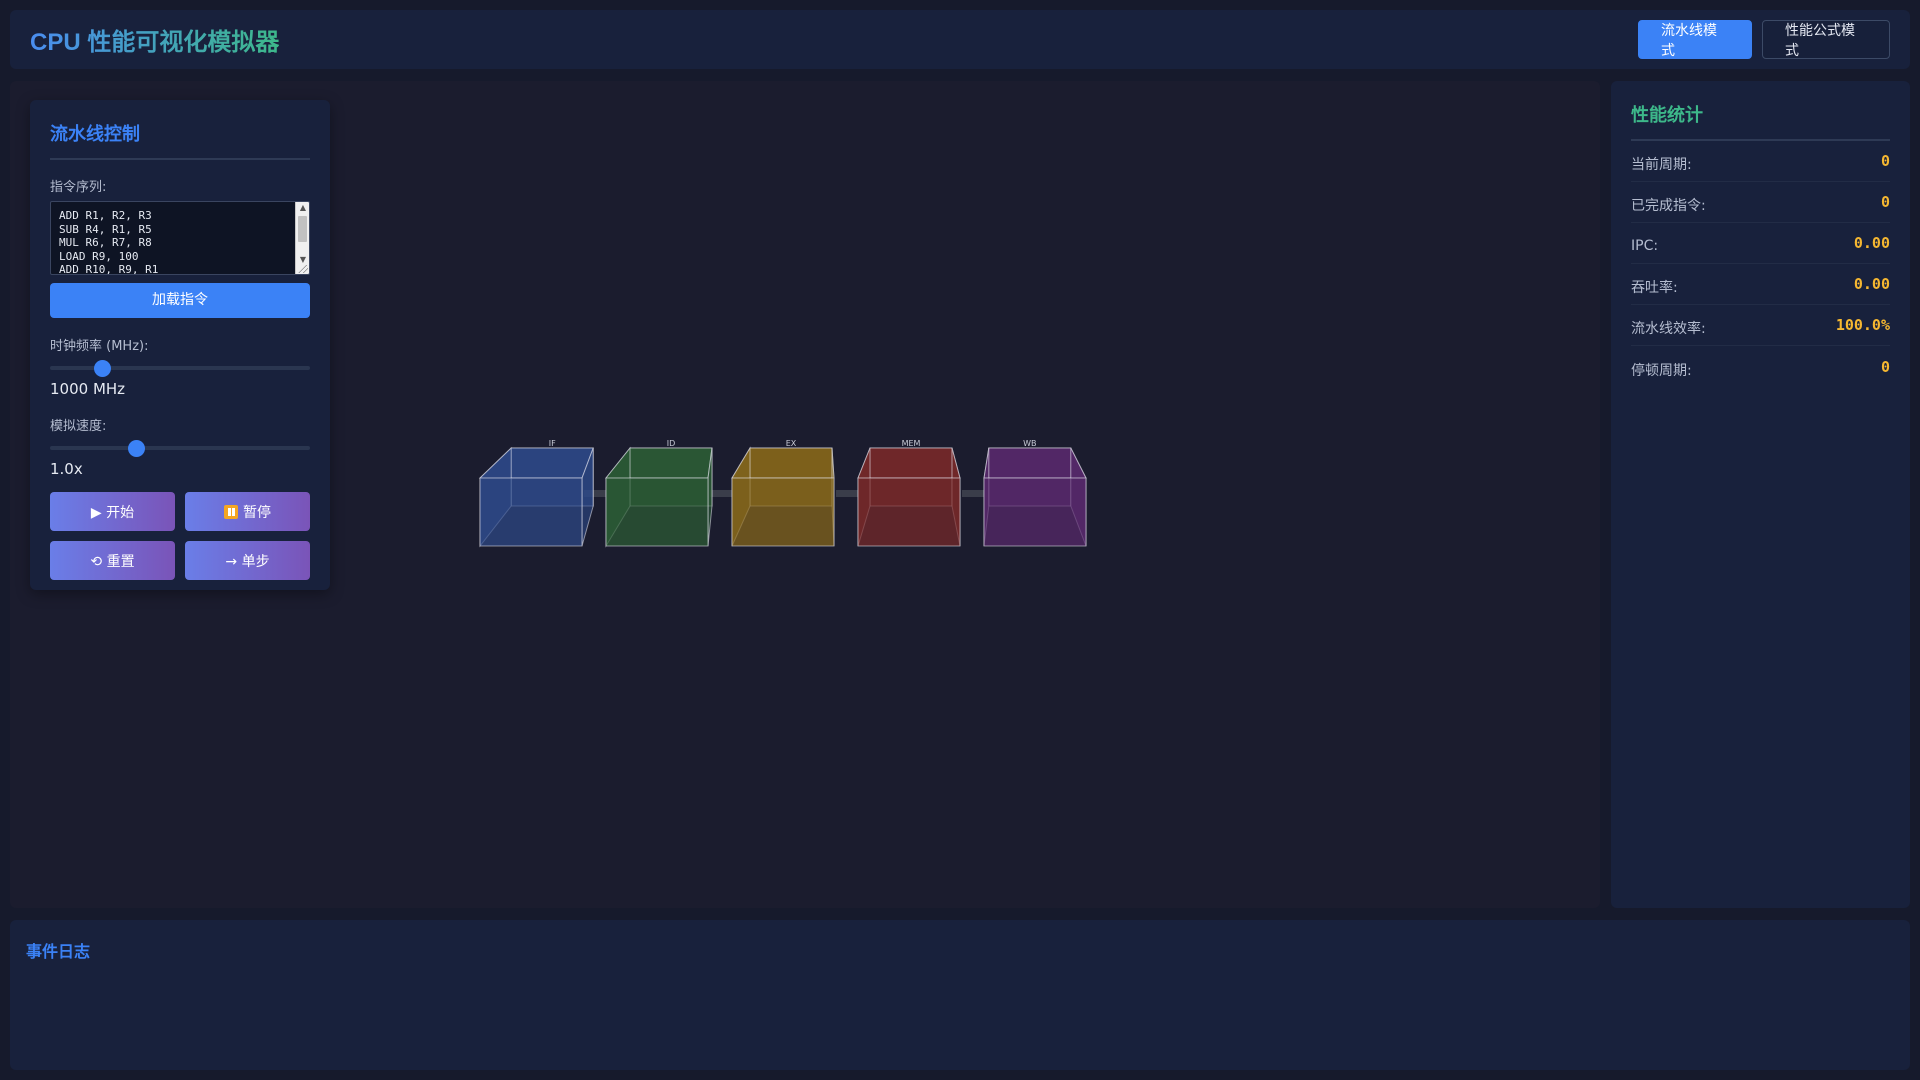  I want to click on instruction-scrollbar: ▲ ▼, so click(302, 238).